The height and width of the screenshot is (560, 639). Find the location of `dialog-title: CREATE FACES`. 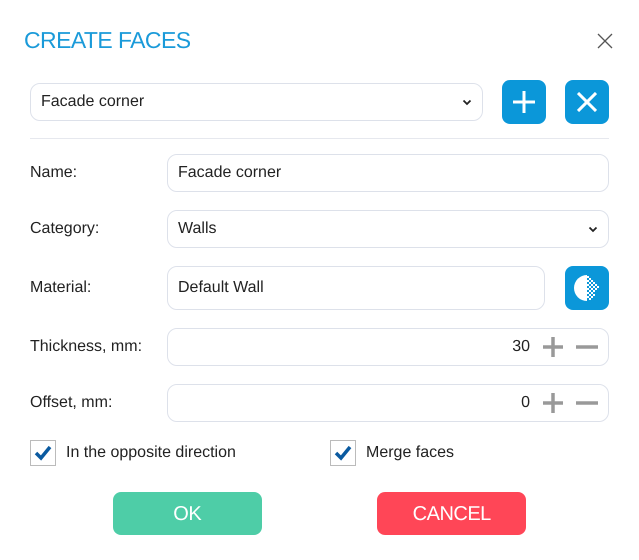

dialog-title: CREATE FACES is located at coordinates (107, 41).